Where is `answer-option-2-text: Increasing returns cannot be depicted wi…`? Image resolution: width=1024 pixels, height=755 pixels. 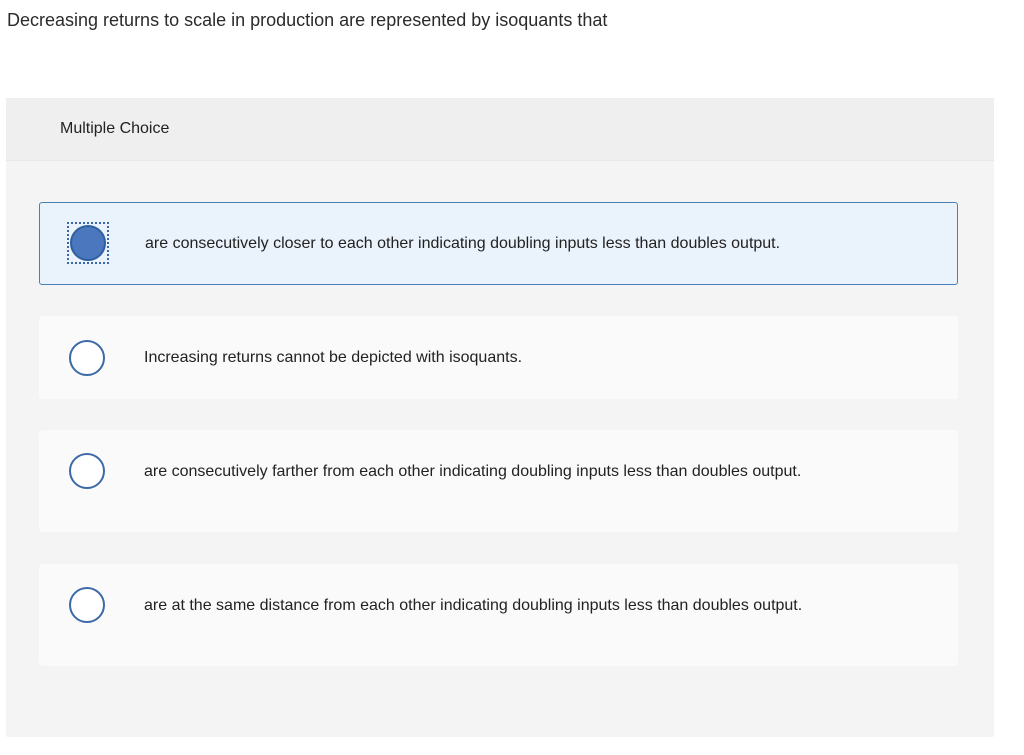
answer-option-2-text: Increasing returns cannot be depicted wi… is located at coordinates (333, 357).